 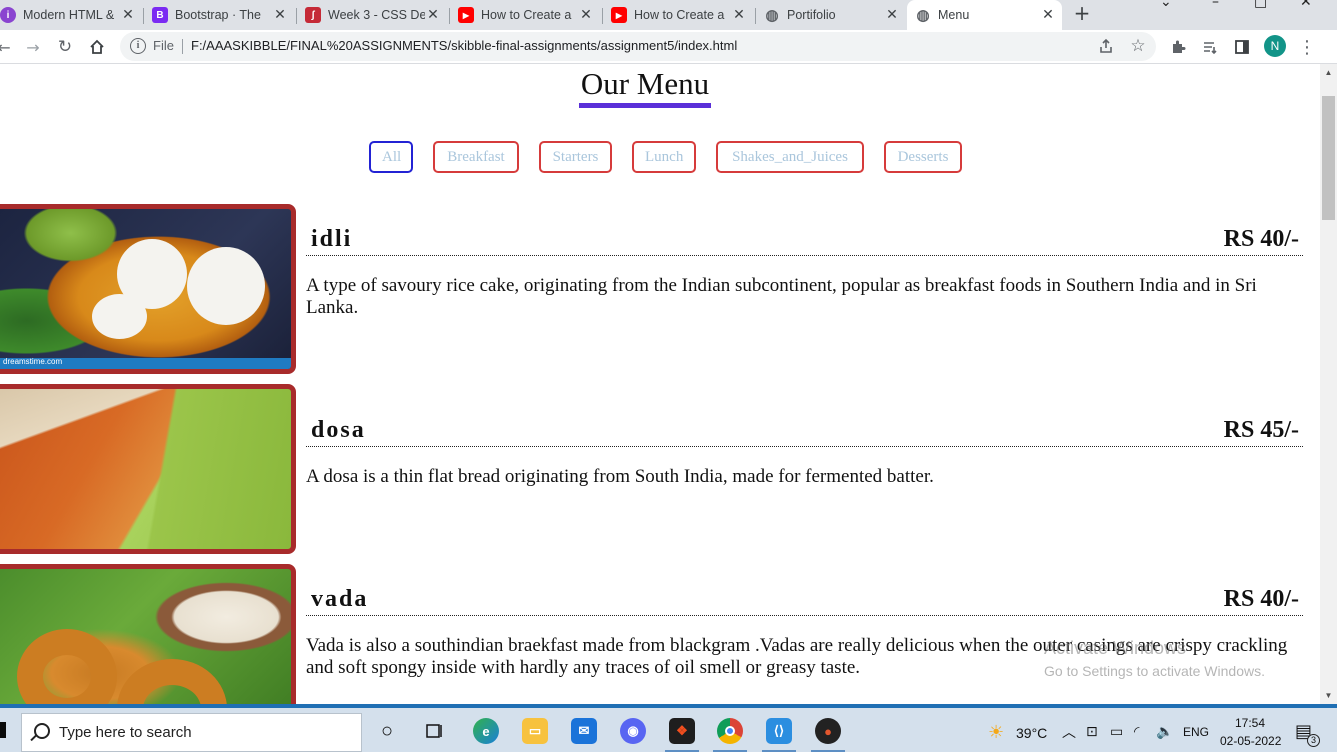 What do you see at coordinates (1260, 5) in the screenshot?
I see `maximize-button: □` at bounding box center [1260, 5].